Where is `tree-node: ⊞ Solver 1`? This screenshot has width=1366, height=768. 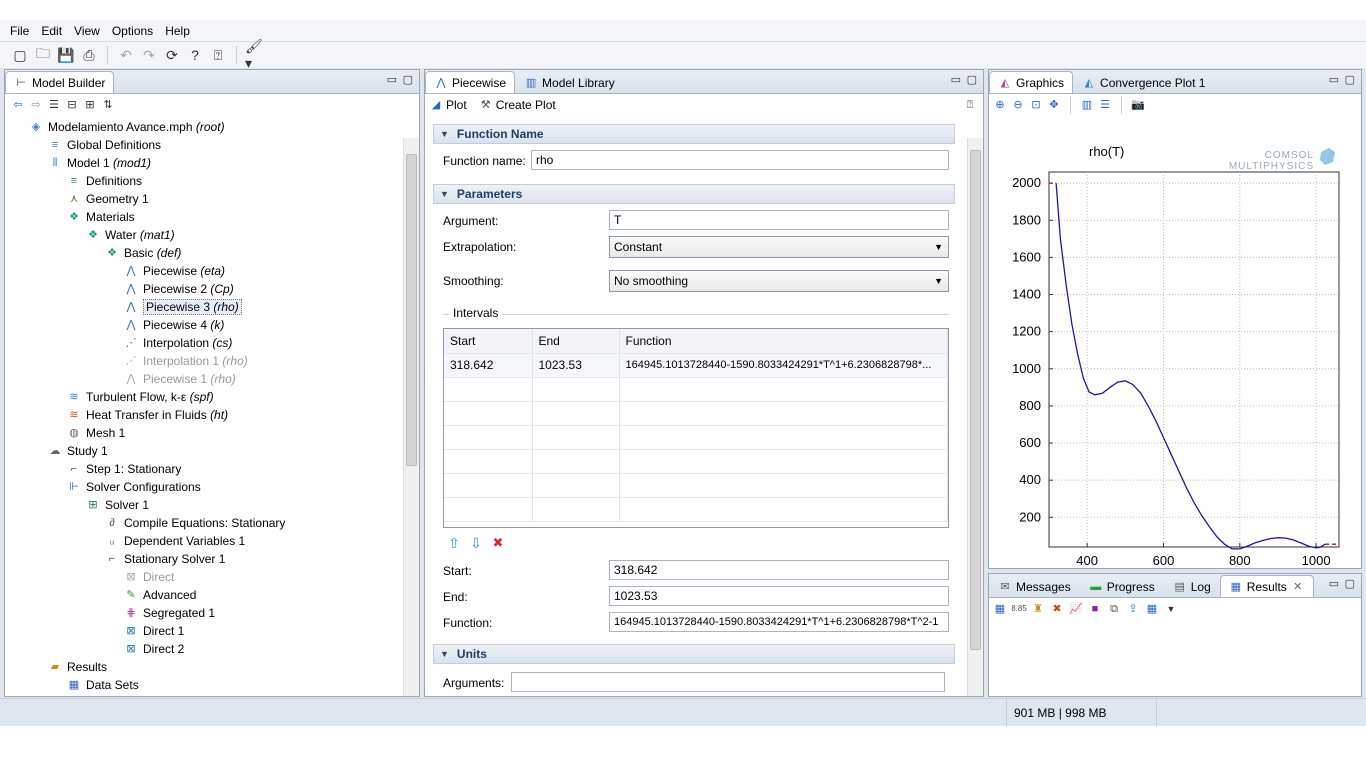
tree-node: ⊞ Solver 1 is located at coordinates (203, 505).